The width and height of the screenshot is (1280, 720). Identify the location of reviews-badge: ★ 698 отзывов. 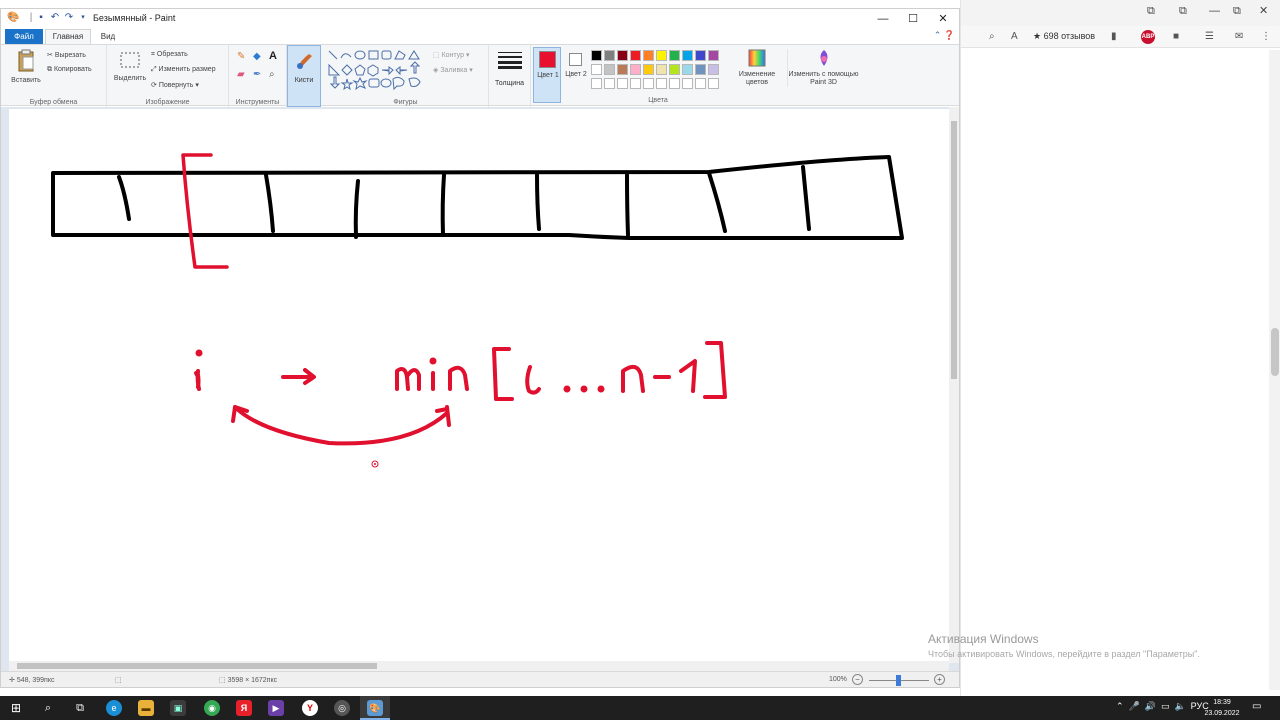
(1064, 36).